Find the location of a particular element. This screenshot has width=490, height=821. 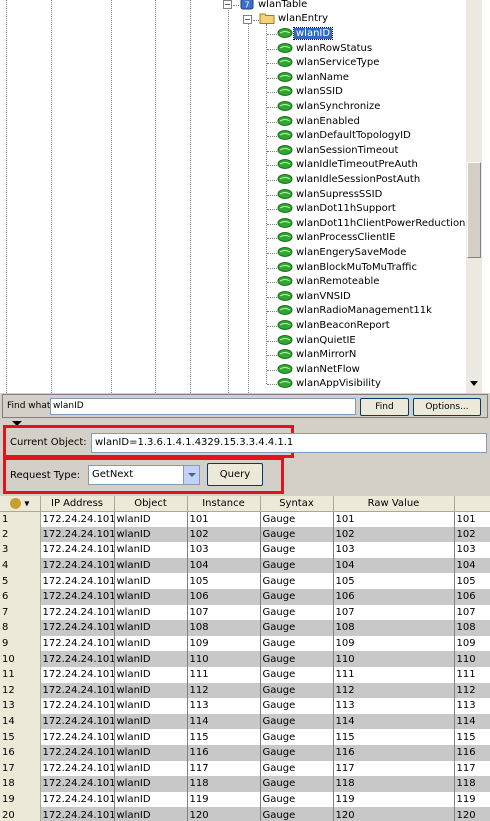

tree-leaf: wlanDot11hSupport is located at coordinates (337, 209).